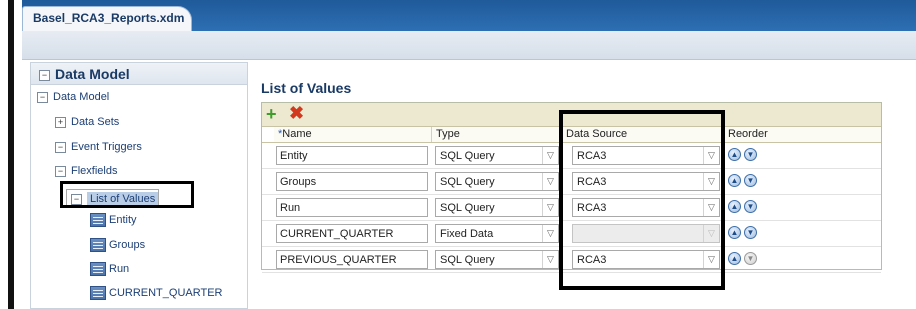 Image resolution: width=916 pixels, height=309 pixels. I want to click on tree-root: − Data Model, so click(73, 97).